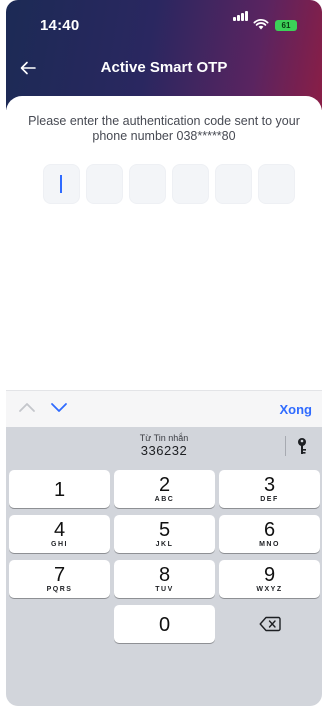  Describe the element at coordinates (164, 438) in the screenshot. I see `suggestion-source: Từ Tin nhắn` at that location.